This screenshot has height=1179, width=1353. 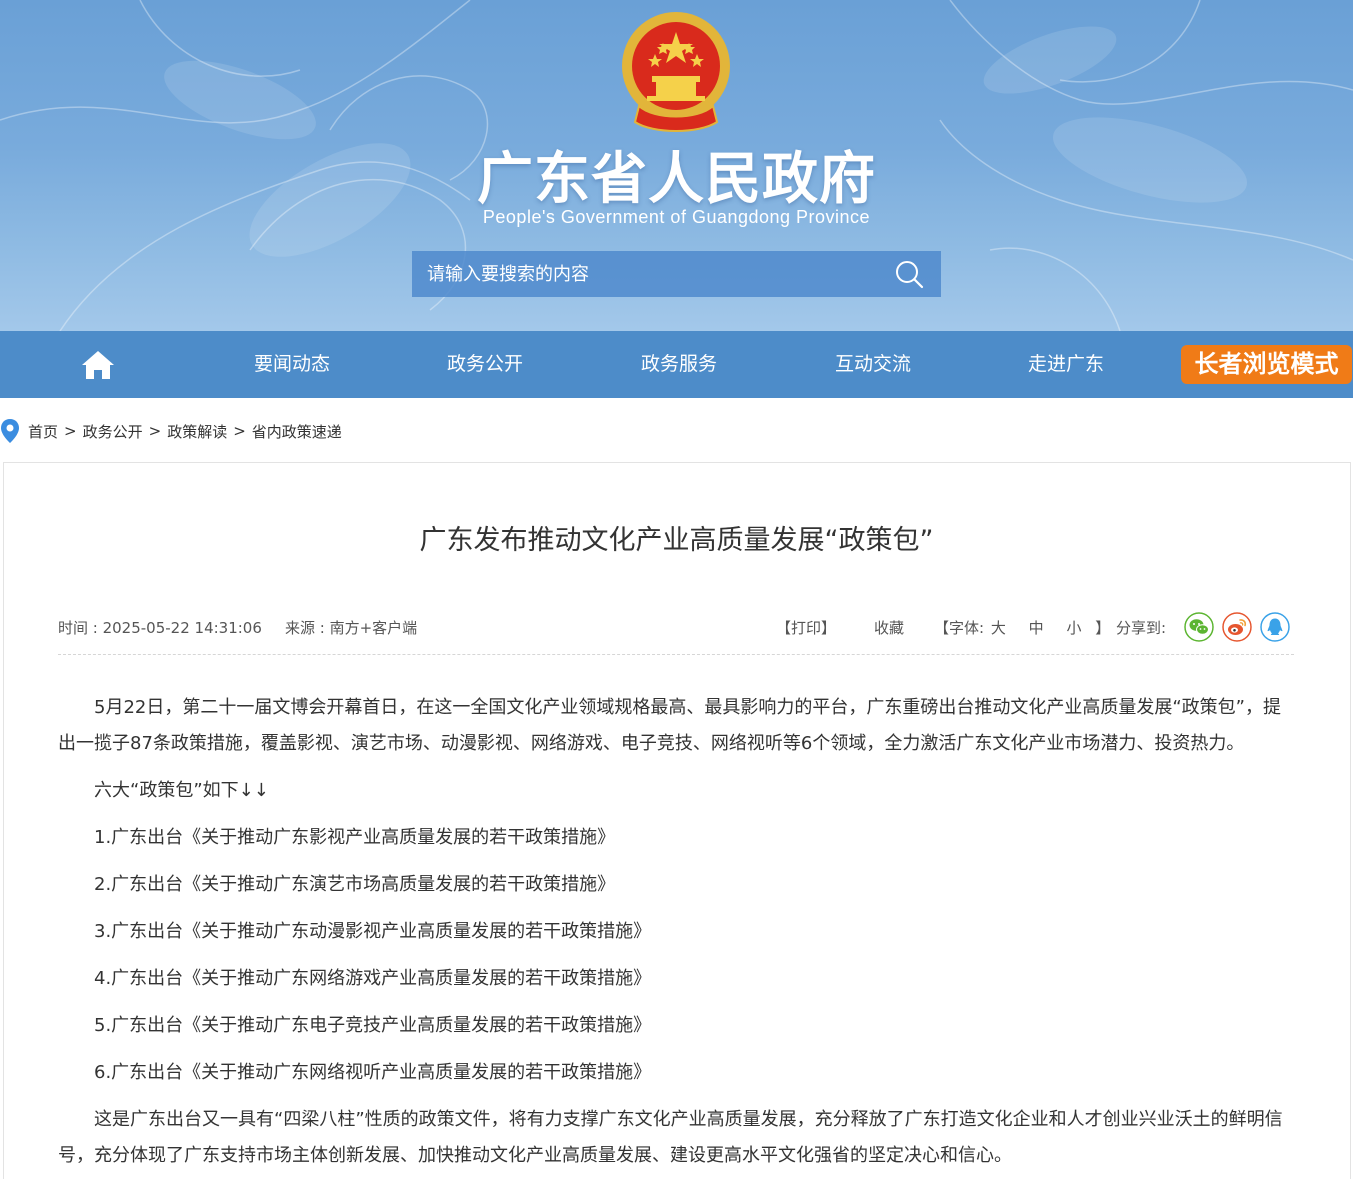 What do you see at coordinates (373, 1072) in the screenshot?
I see `article-paragraph: 6.广东出台《关于推动广东网络视听产业高质量发展的若干政策措施》` at bounding box center [373, 1072].